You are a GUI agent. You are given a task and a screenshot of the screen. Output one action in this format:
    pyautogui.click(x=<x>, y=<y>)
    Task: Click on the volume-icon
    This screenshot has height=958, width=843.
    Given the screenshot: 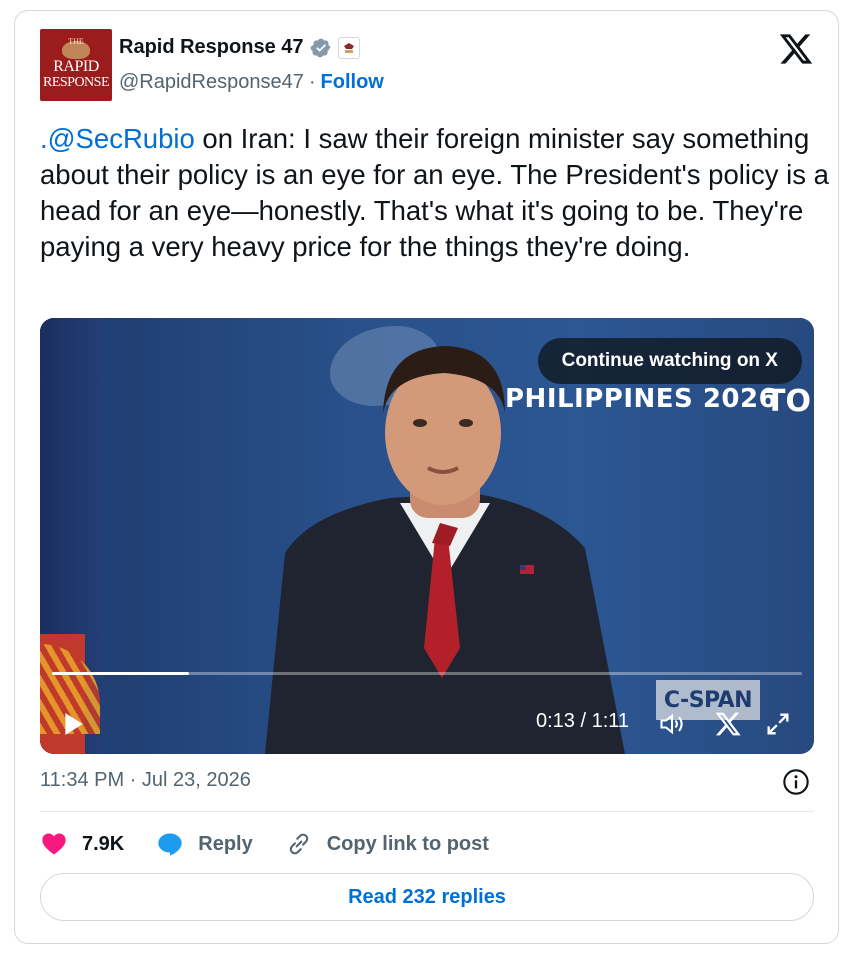 What is the action you would take?
    pyautogui.click(x=672, y=724)
    